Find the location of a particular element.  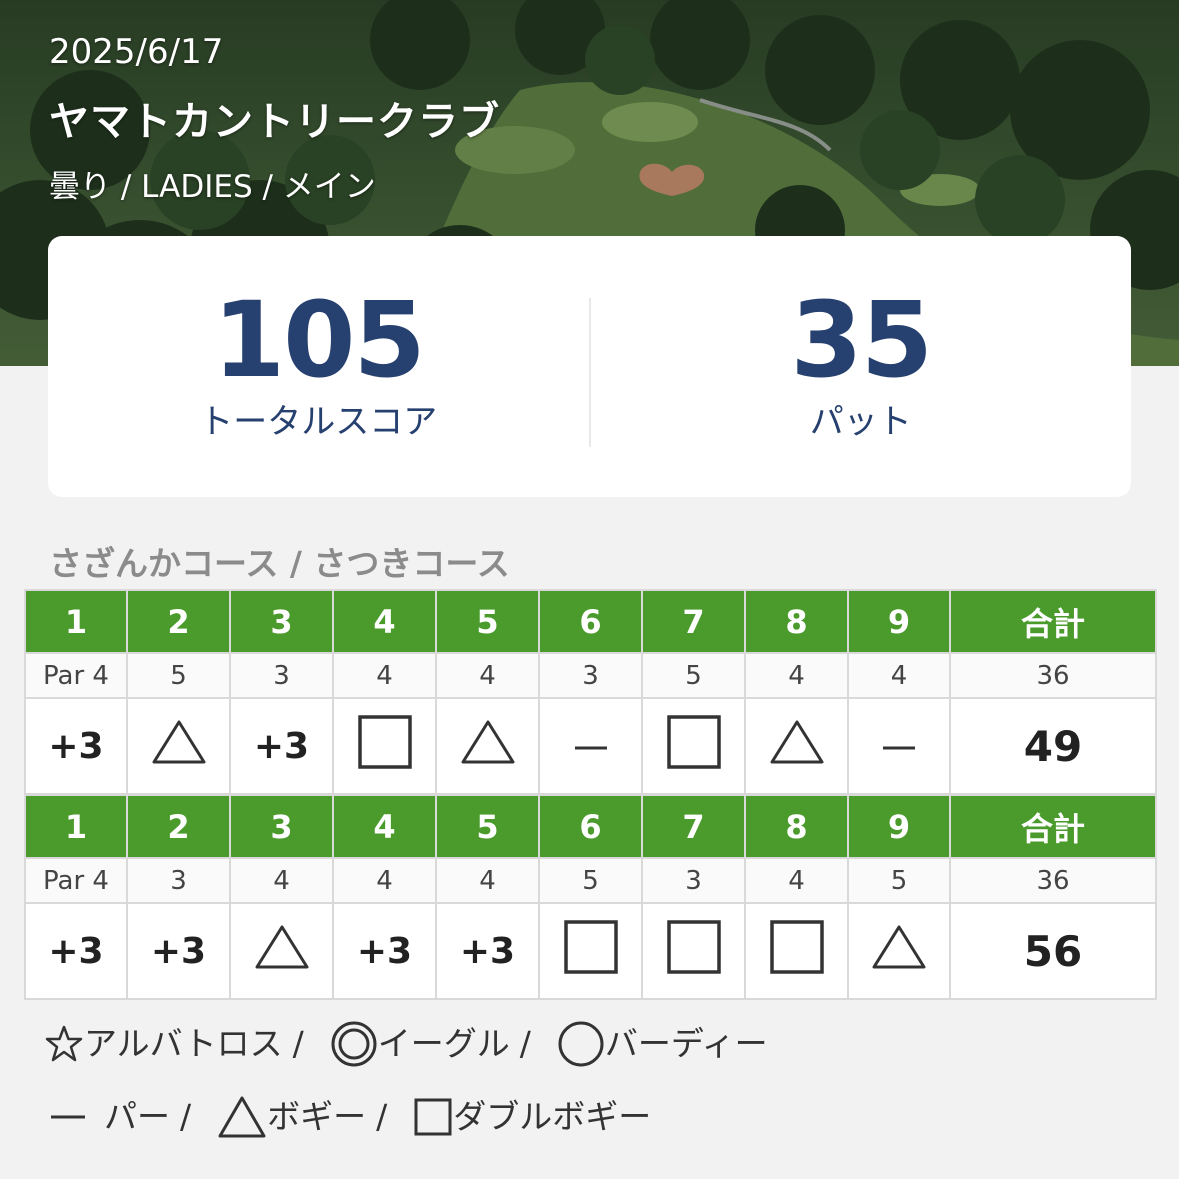

course-title: さざんかコース / さつきコース is located at coordinates (279, 563).